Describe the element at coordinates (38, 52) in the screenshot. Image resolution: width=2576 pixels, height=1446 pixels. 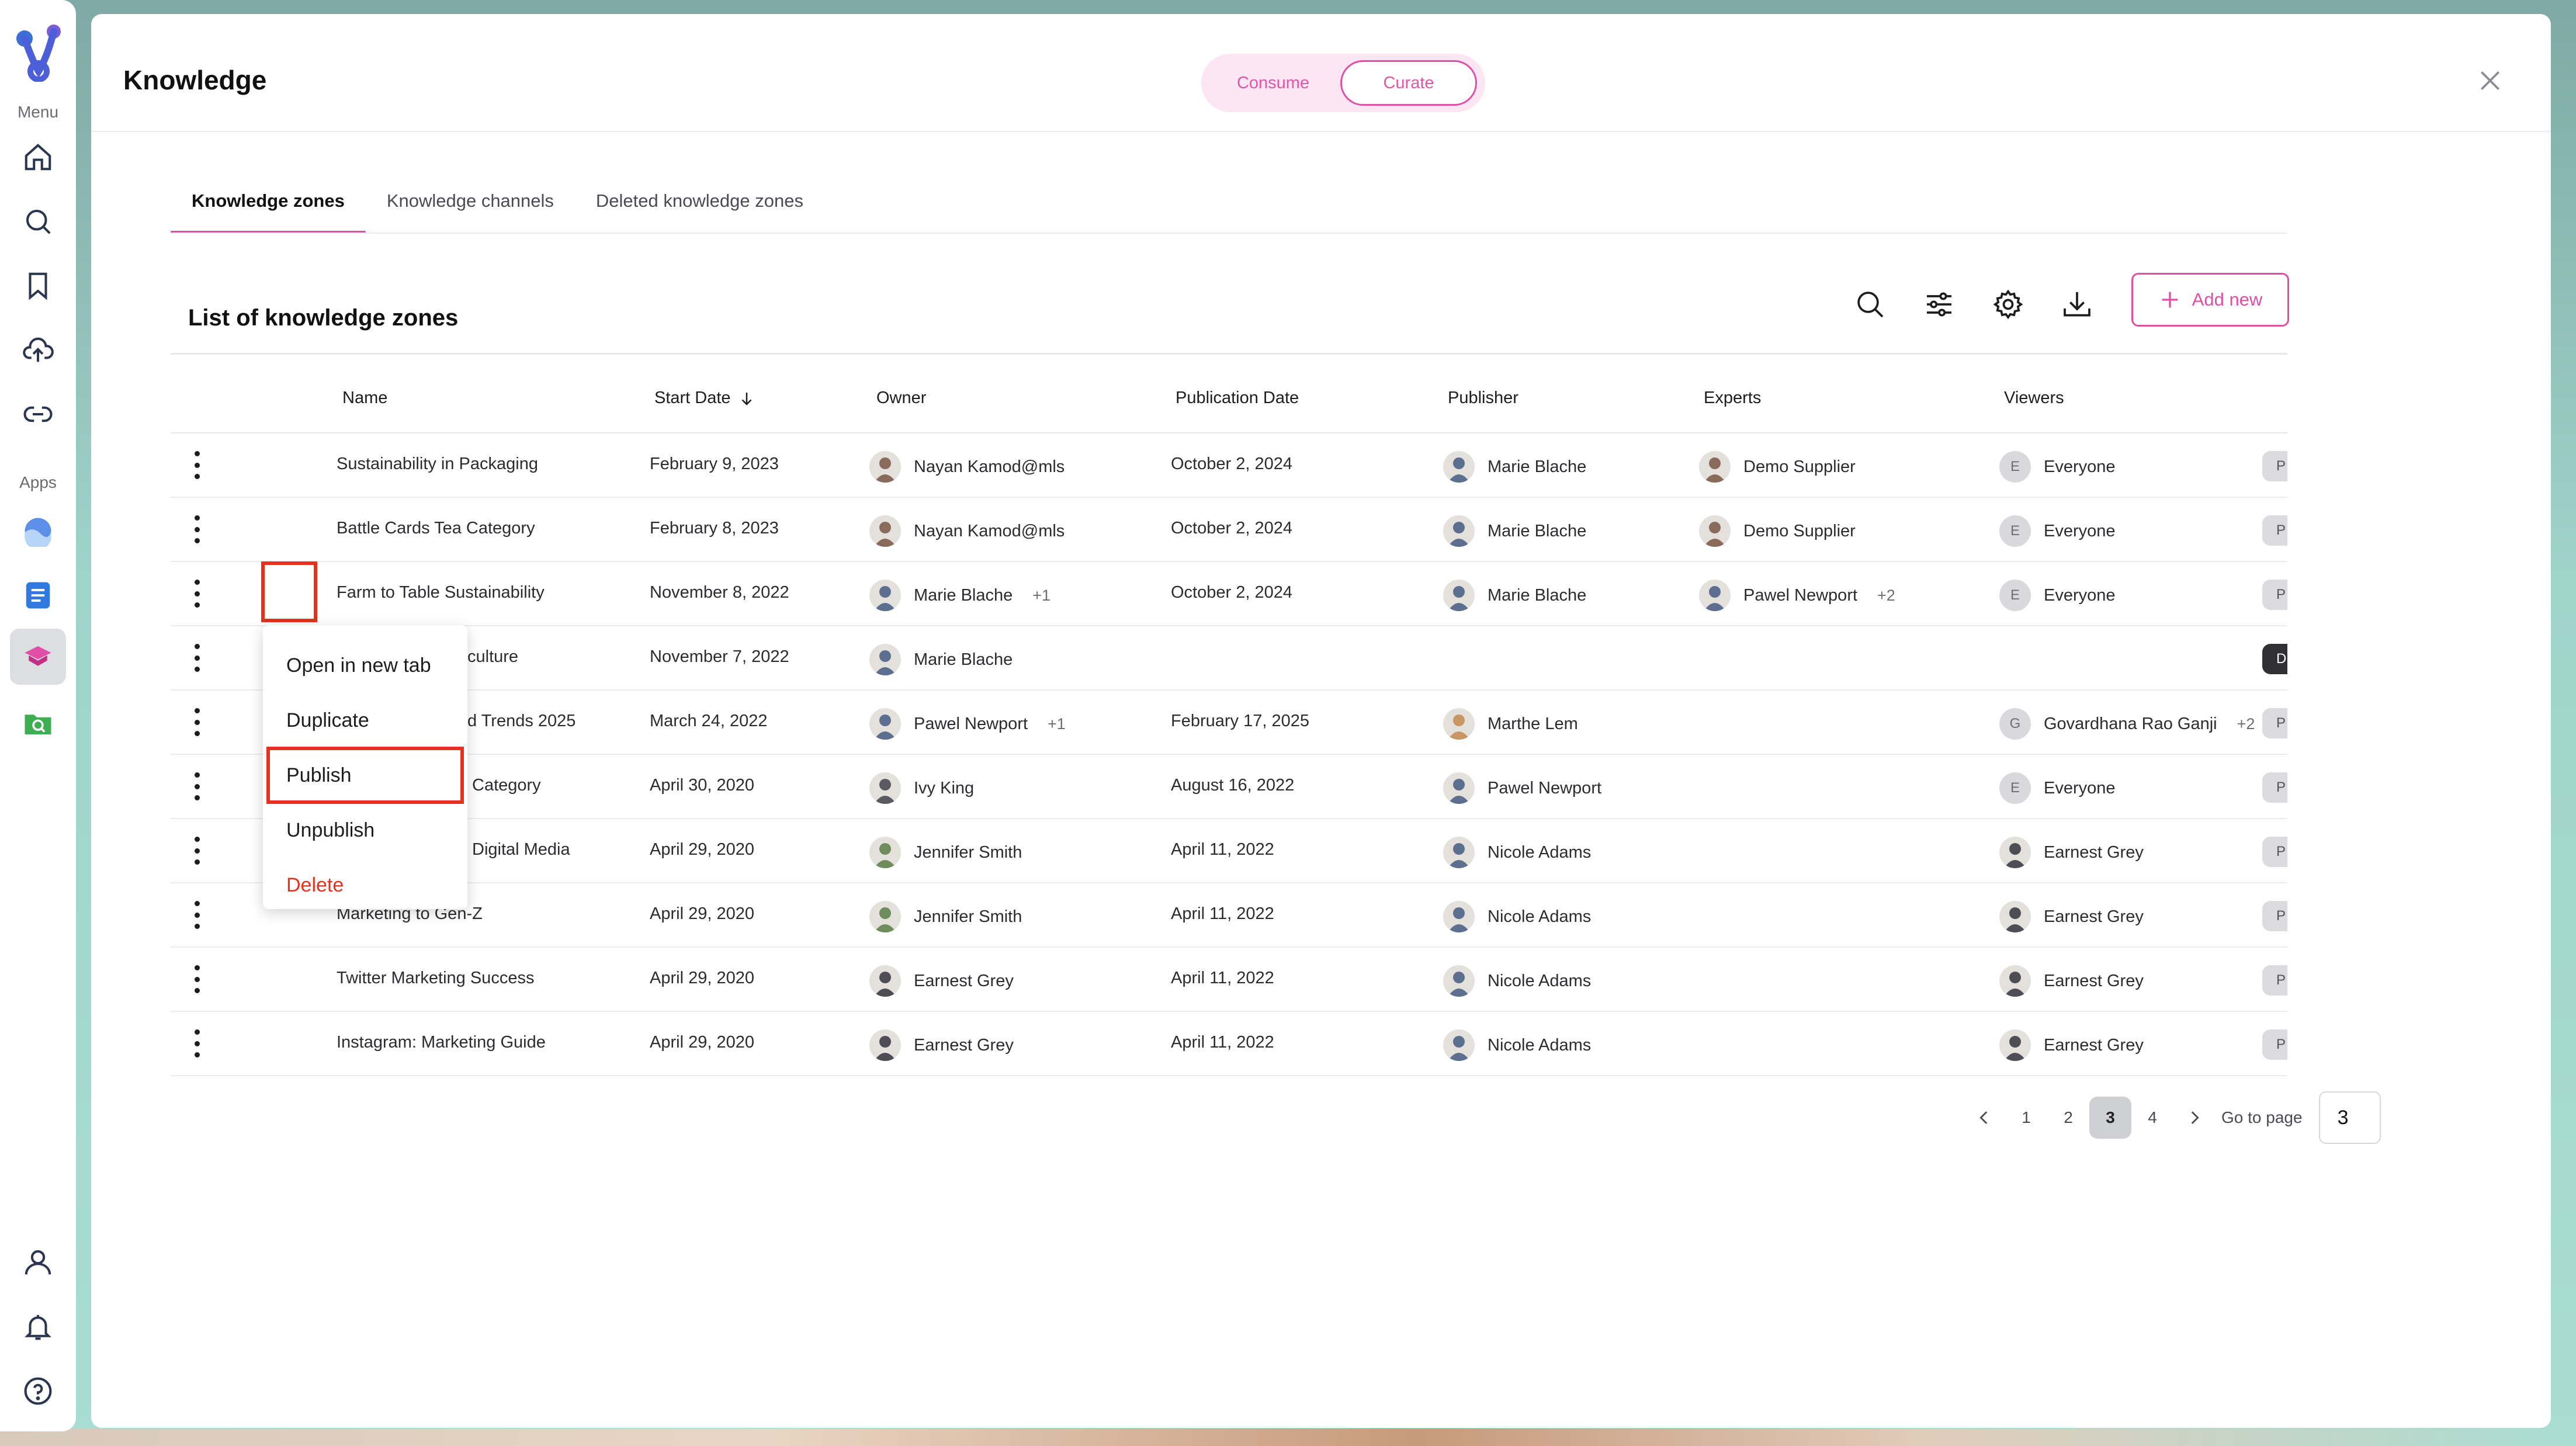
I see `app-logo` at that location.